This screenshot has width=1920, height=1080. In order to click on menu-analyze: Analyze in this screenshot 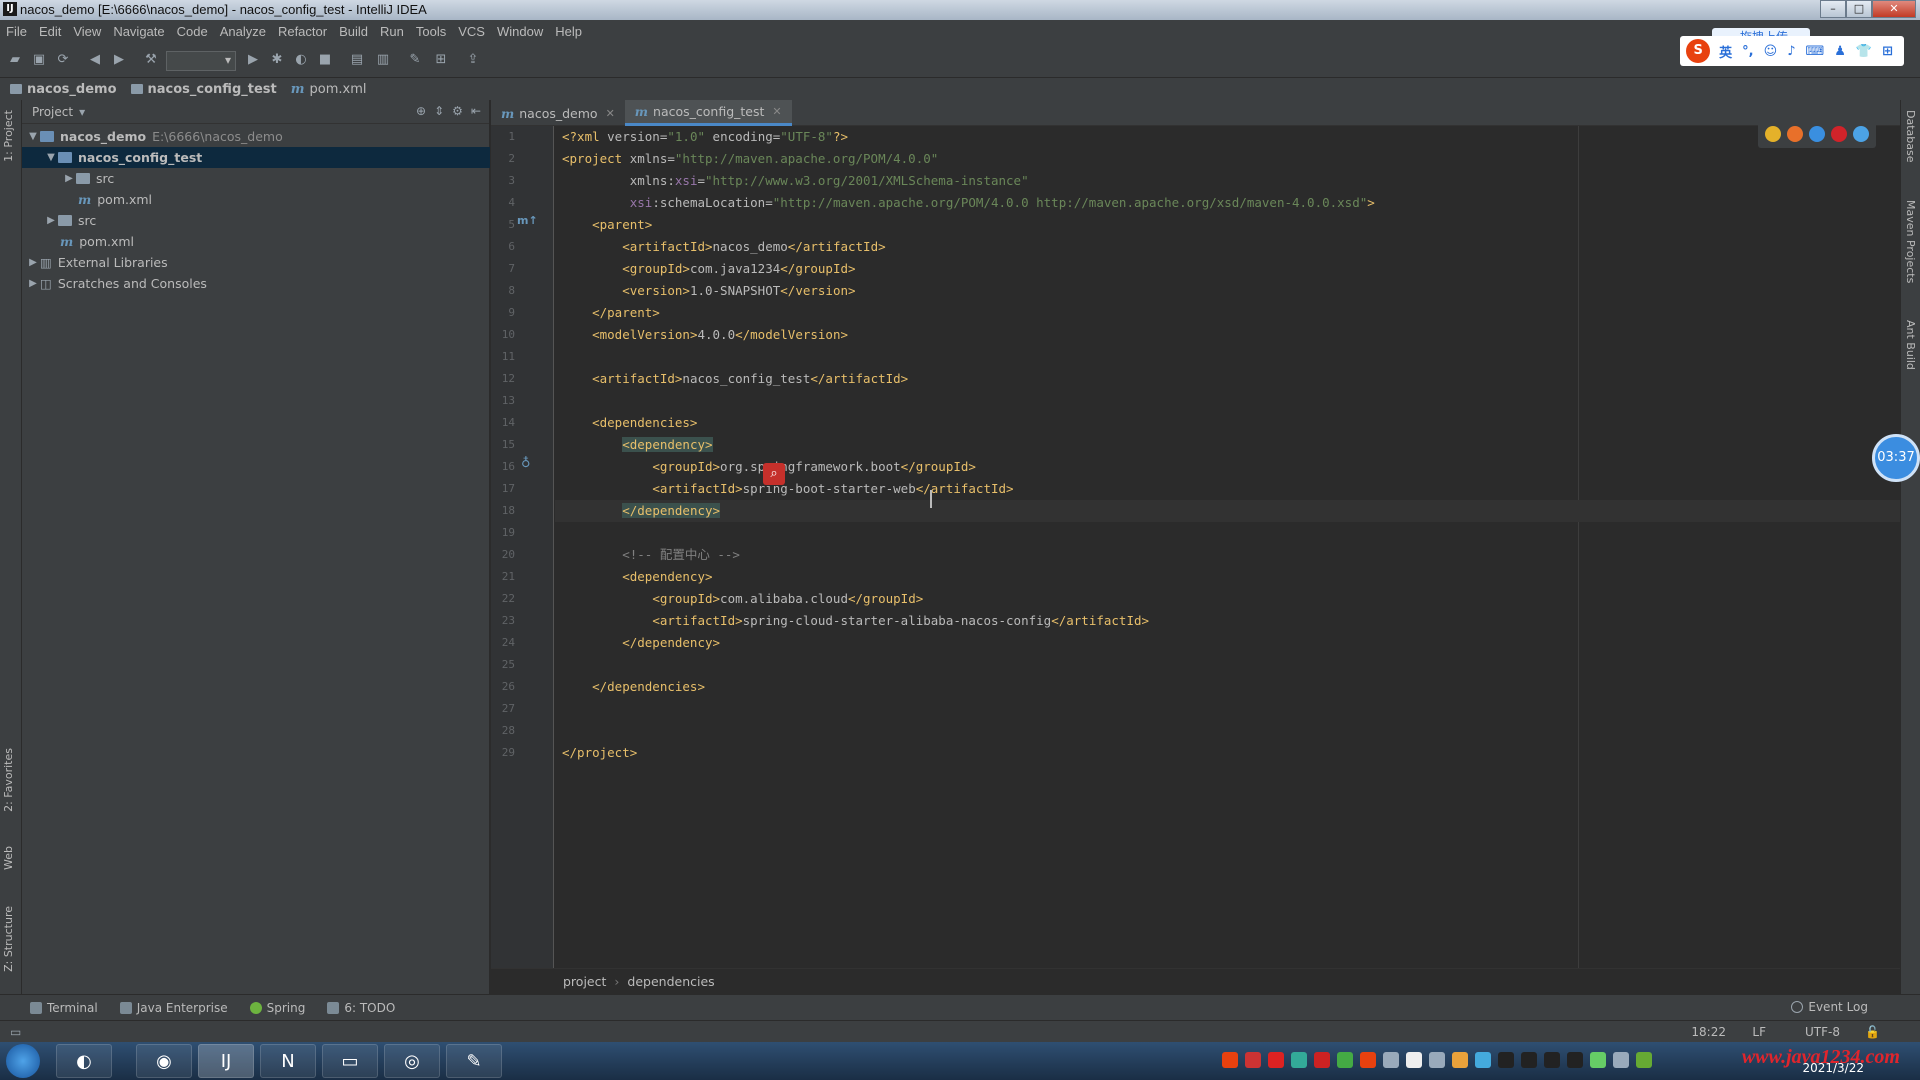, I will do `click(243, 31)`.